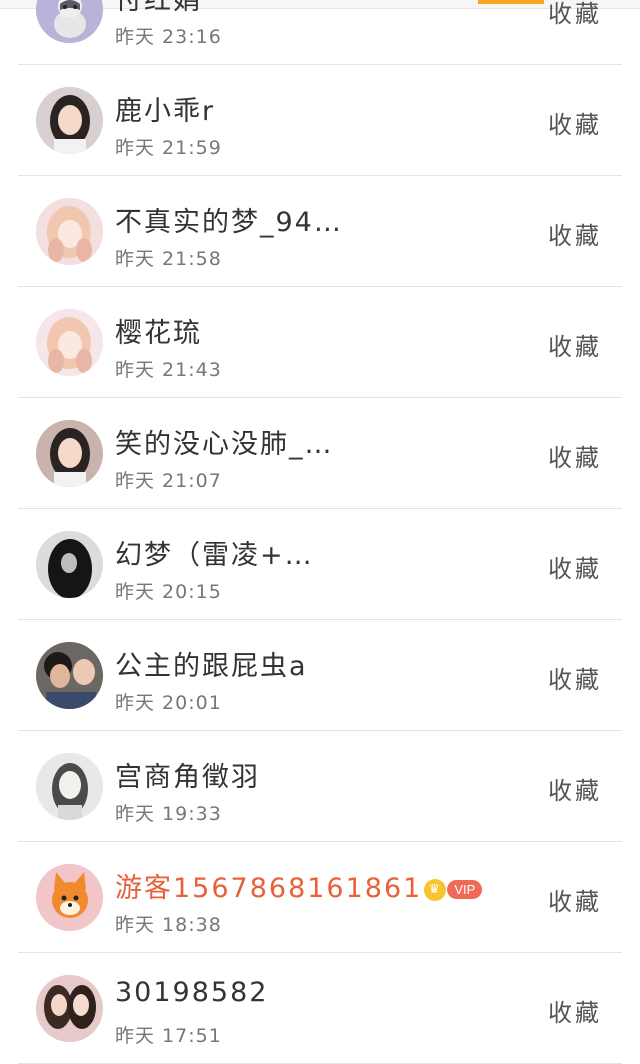 The image size is (640, 1064). What do you see at coordinates (168, 703) in the screenshot?
I see `timestamp: 昨天 20:01` at bounding box center [168, 703].